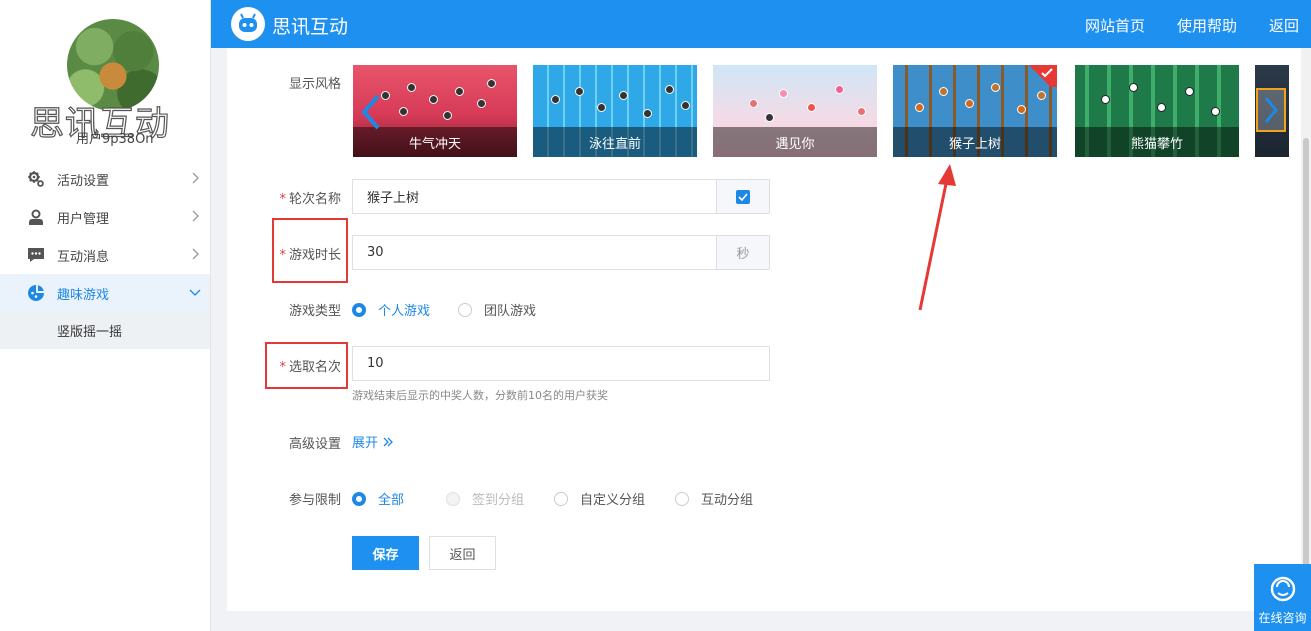  I want to click on gear-icon, so click(36, 179).